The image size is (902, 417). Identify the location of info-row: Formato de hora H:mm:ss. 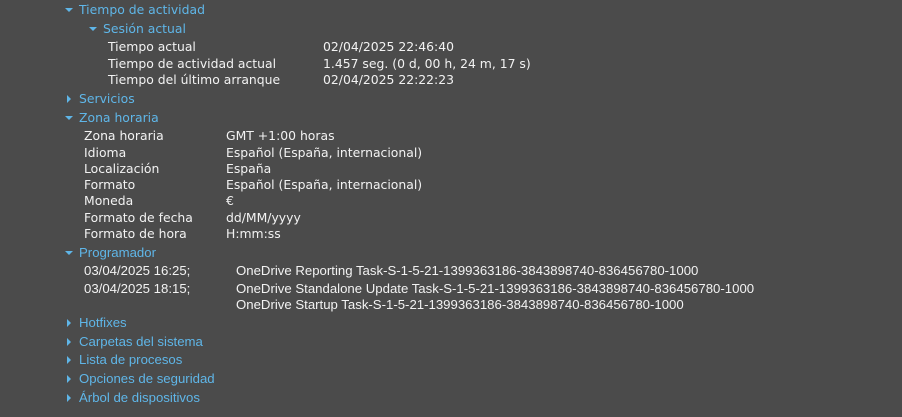
(182, 234).